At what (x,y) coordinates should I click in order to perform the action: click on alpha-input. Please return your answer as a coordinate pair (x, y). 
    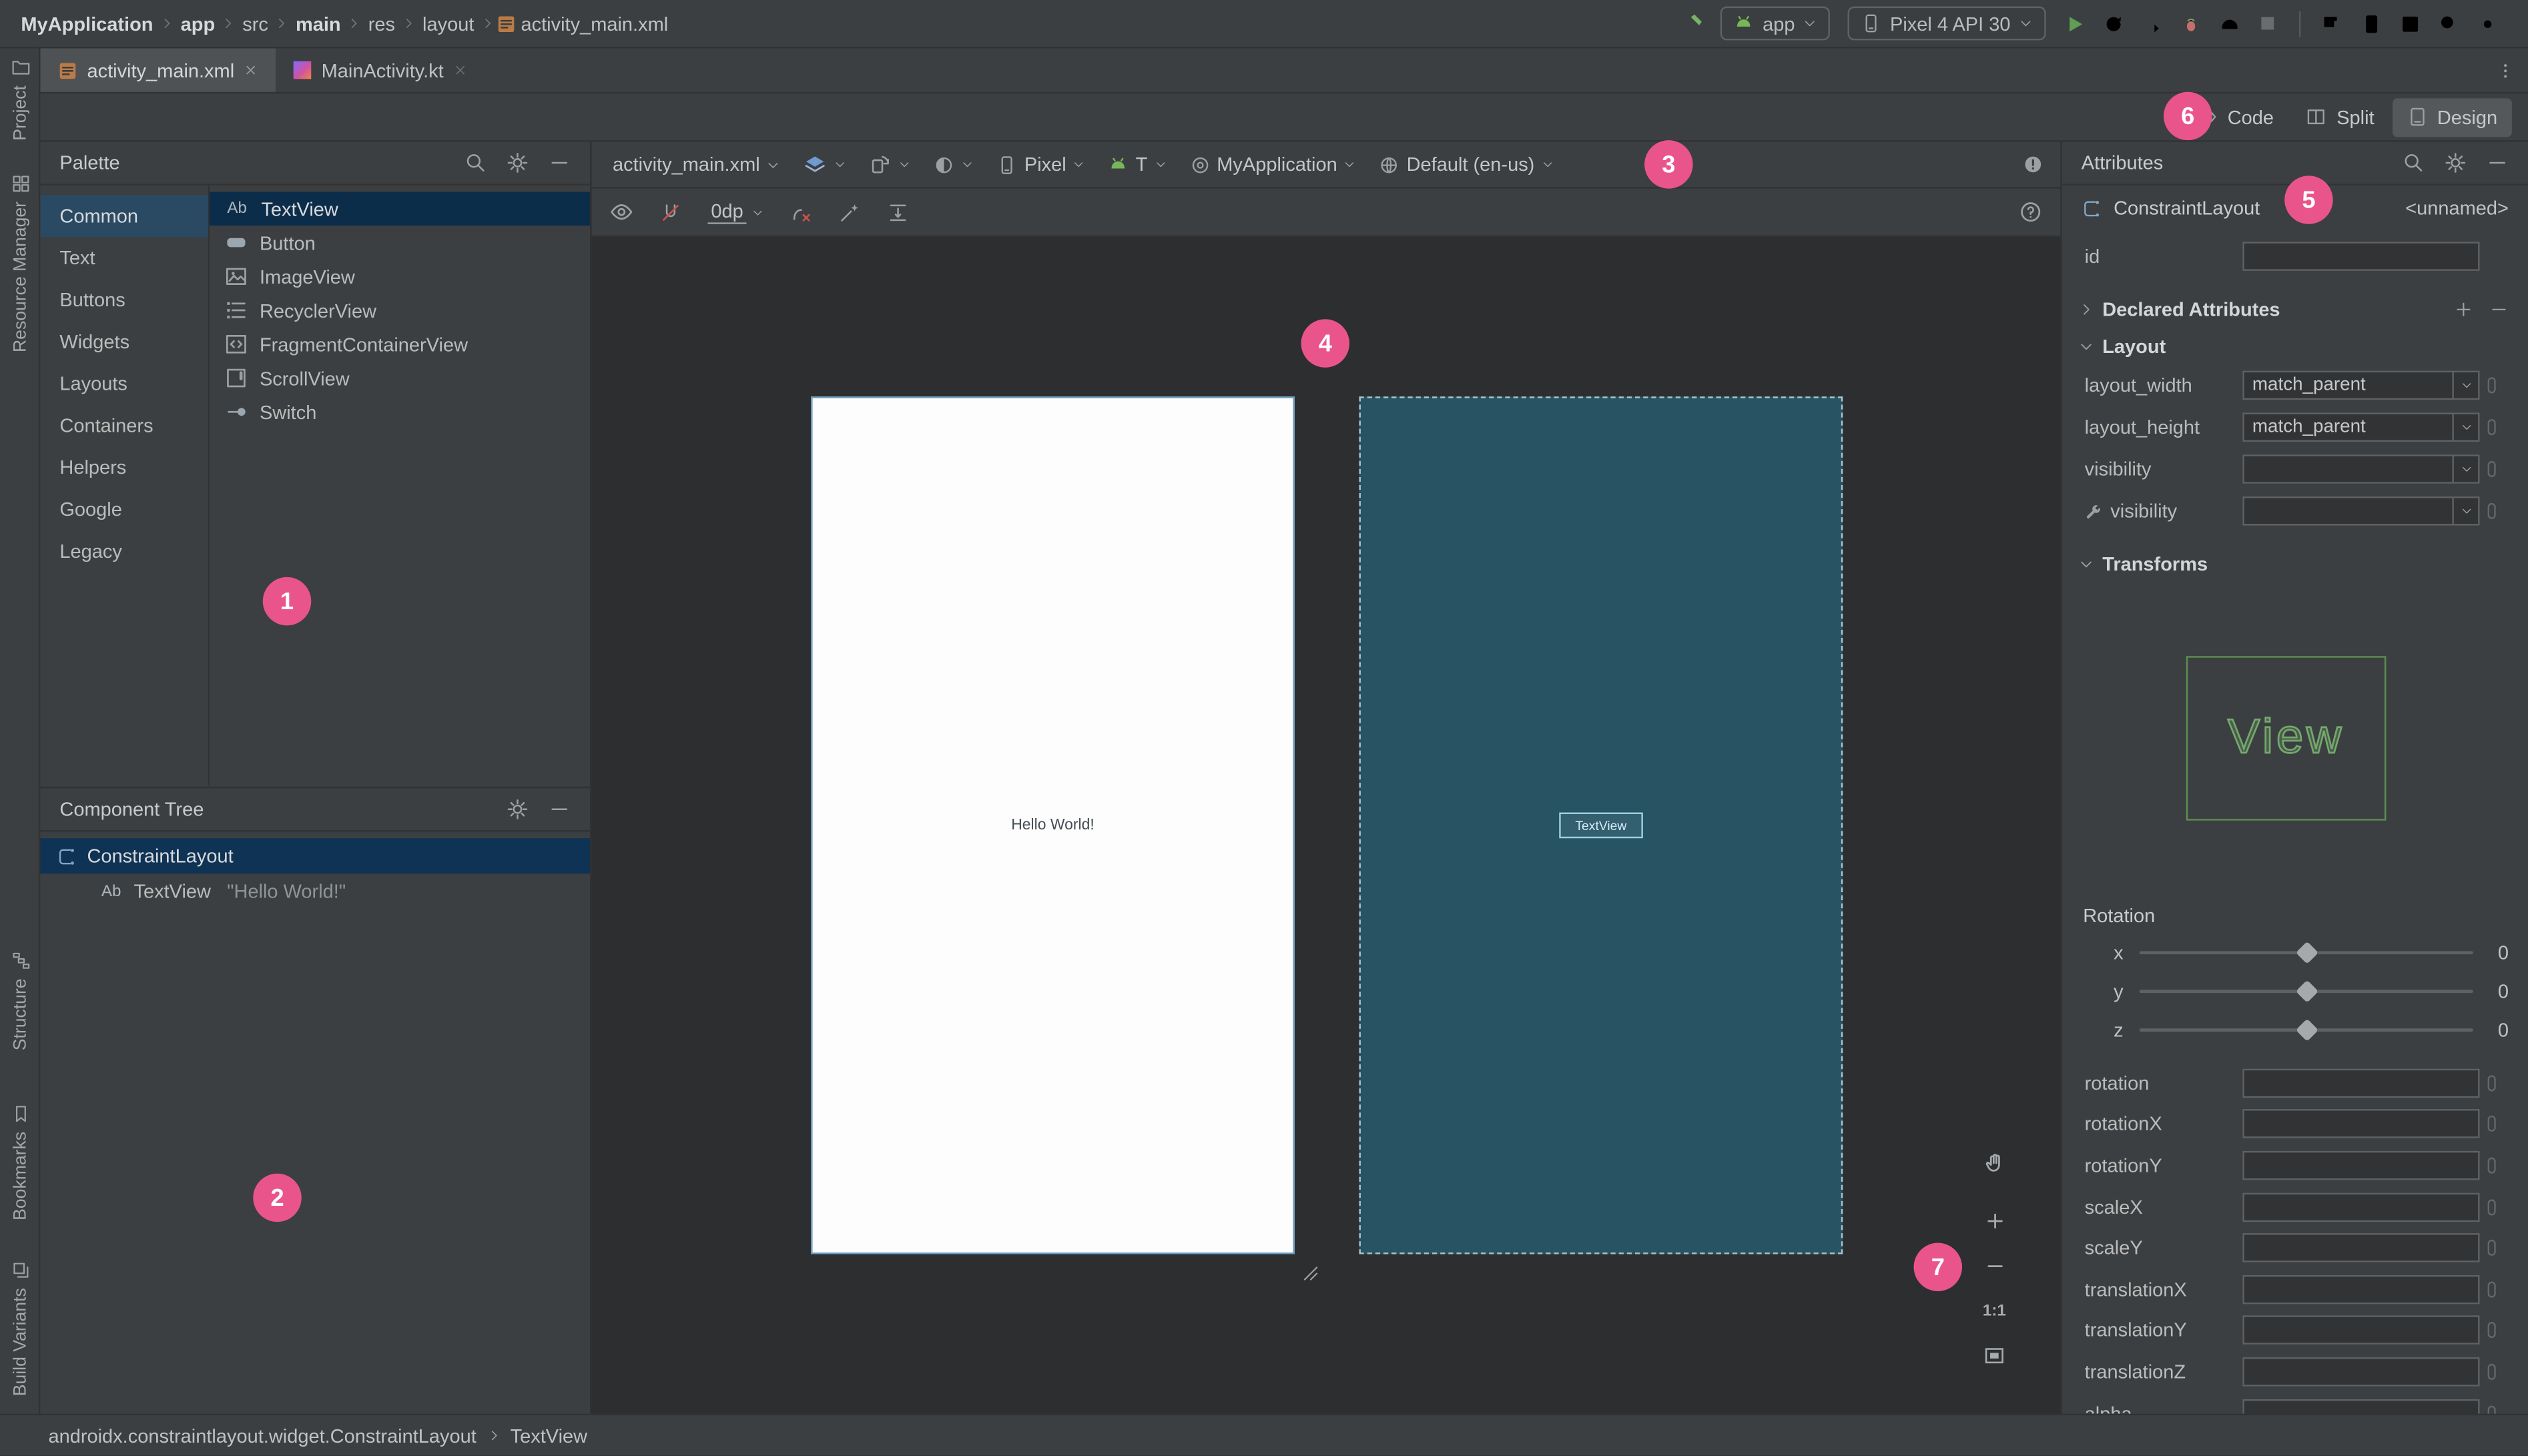
    Looking at the image, I should click on (2361, 1406).